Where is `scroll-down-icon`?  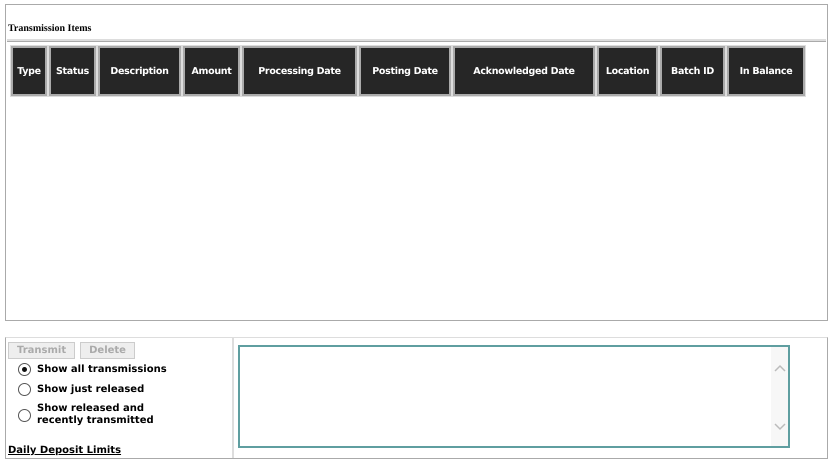 scroll-down-icon is located at coordinates (780, 427).